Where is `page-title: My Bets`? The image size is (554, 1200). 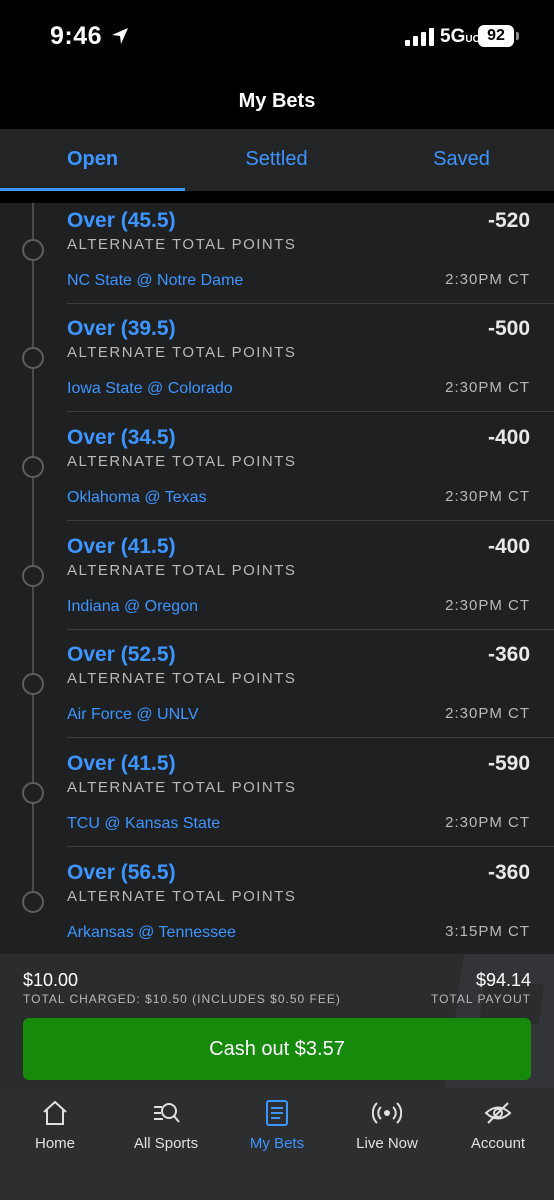 page-title: My Bets is located at coordinates (277, 101).